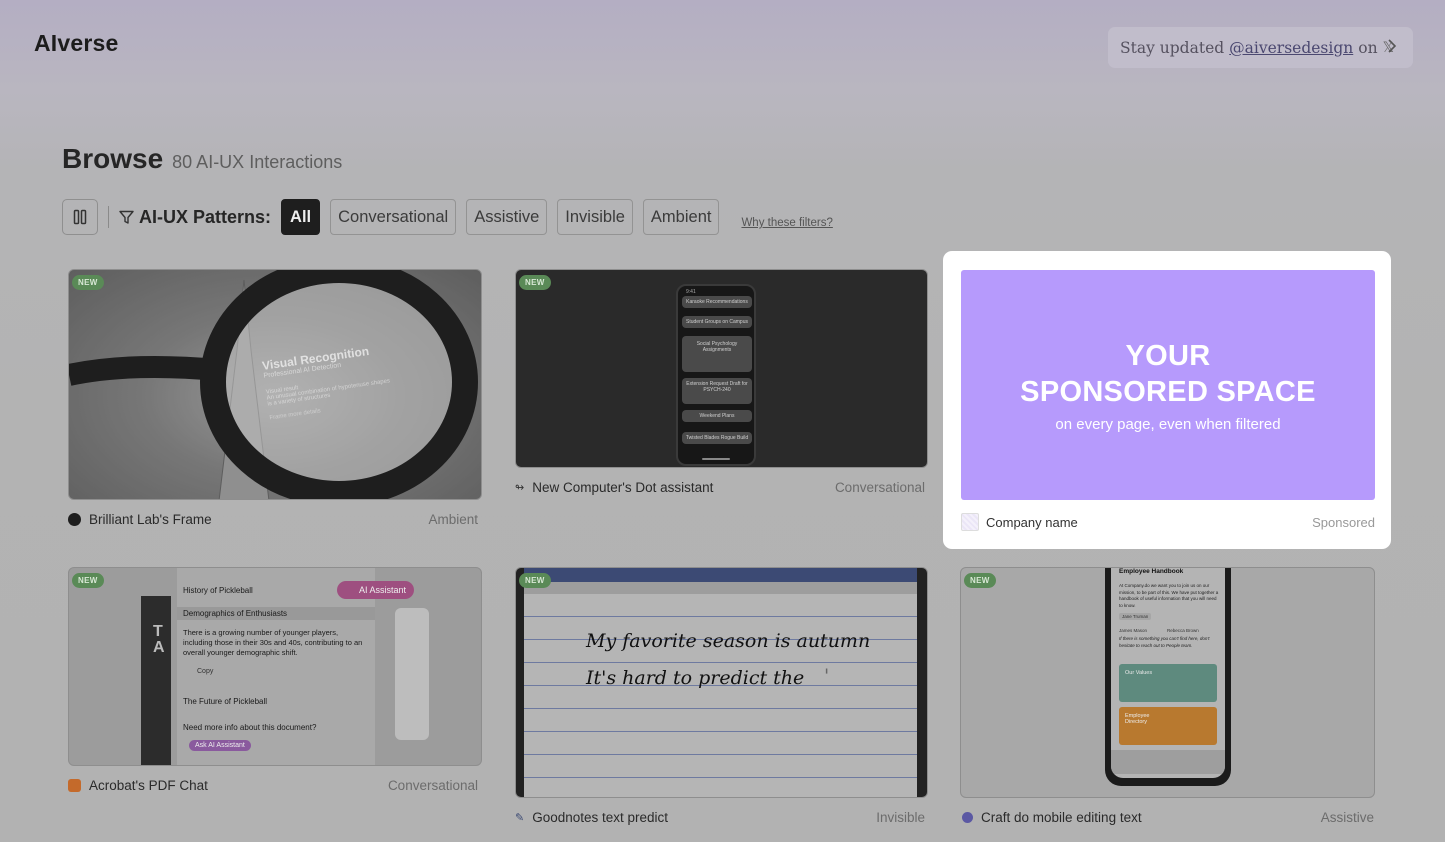  I want to click on layout-toggle-button, so click(80, 217).